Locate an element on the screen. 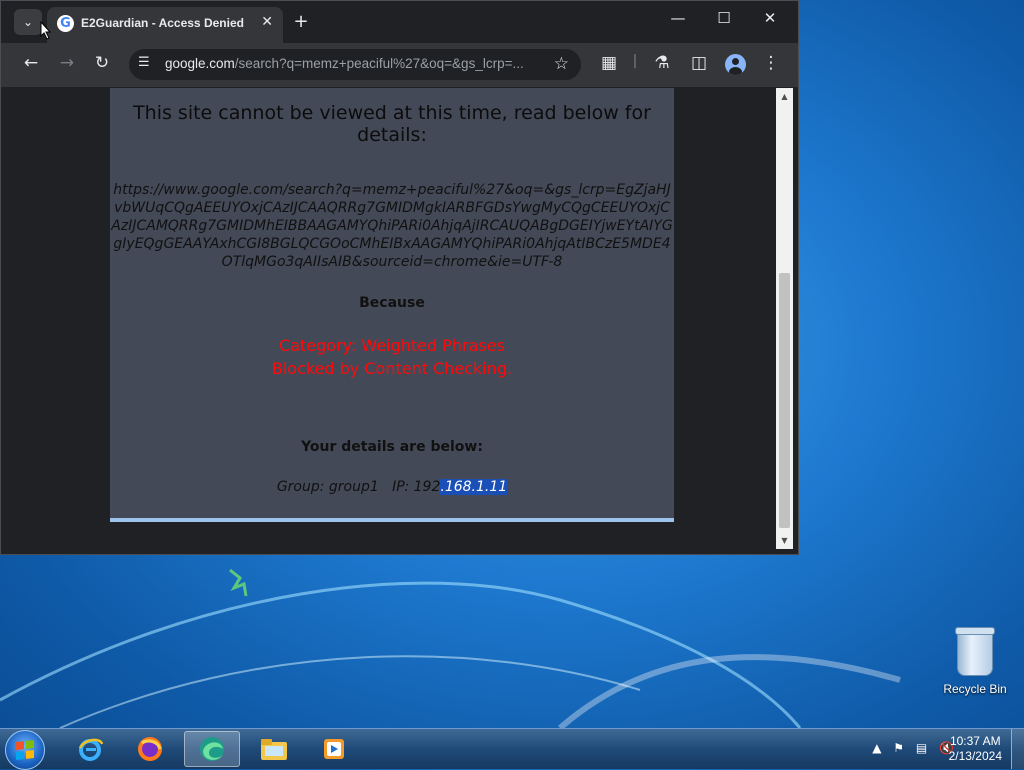 This screenshot has width=1024, height=770. scroll-down-arrow-icon: ▼ is located at coordinates (784, 540).